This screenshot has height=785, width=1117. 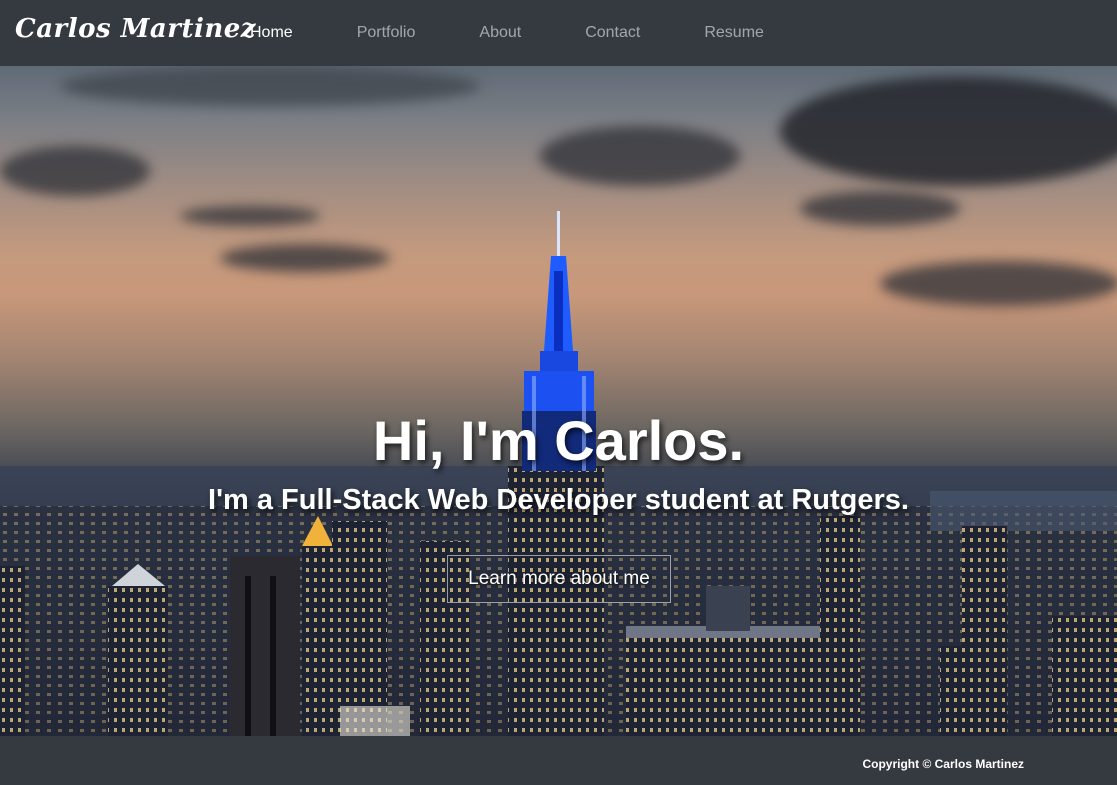 I want to click on brand-logo-link: Carlos Martinez, so click(x=135, y=29).